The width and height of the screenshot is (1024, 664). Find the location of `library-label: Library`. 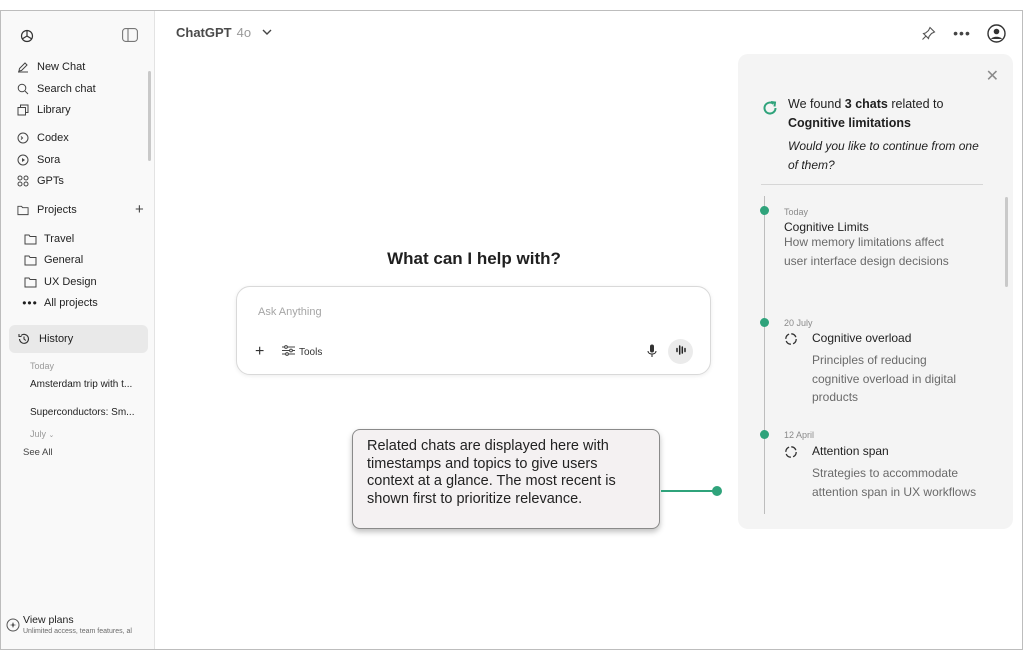

library-label: Library is located at coordinates (54, 110).